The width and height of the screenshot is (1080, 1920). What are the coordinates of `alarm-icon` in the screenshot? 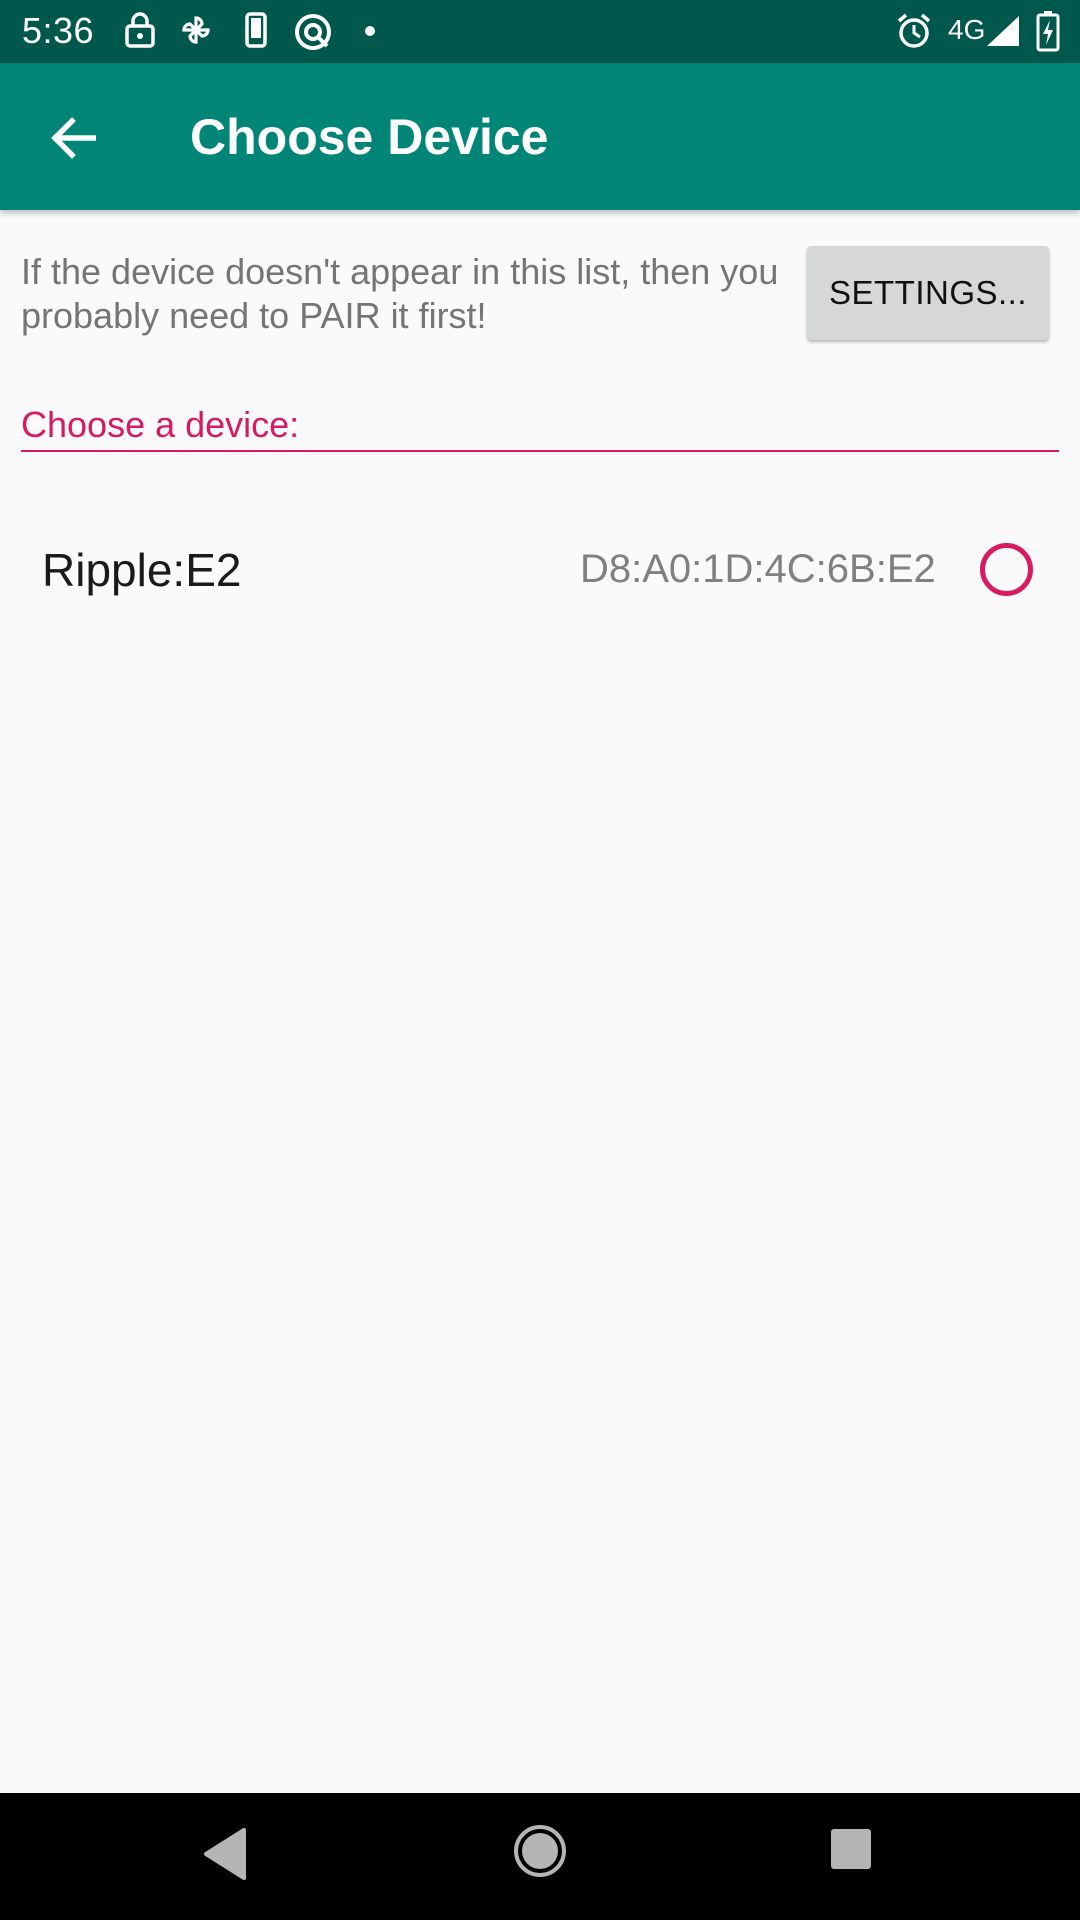 It's located at (914, 30).